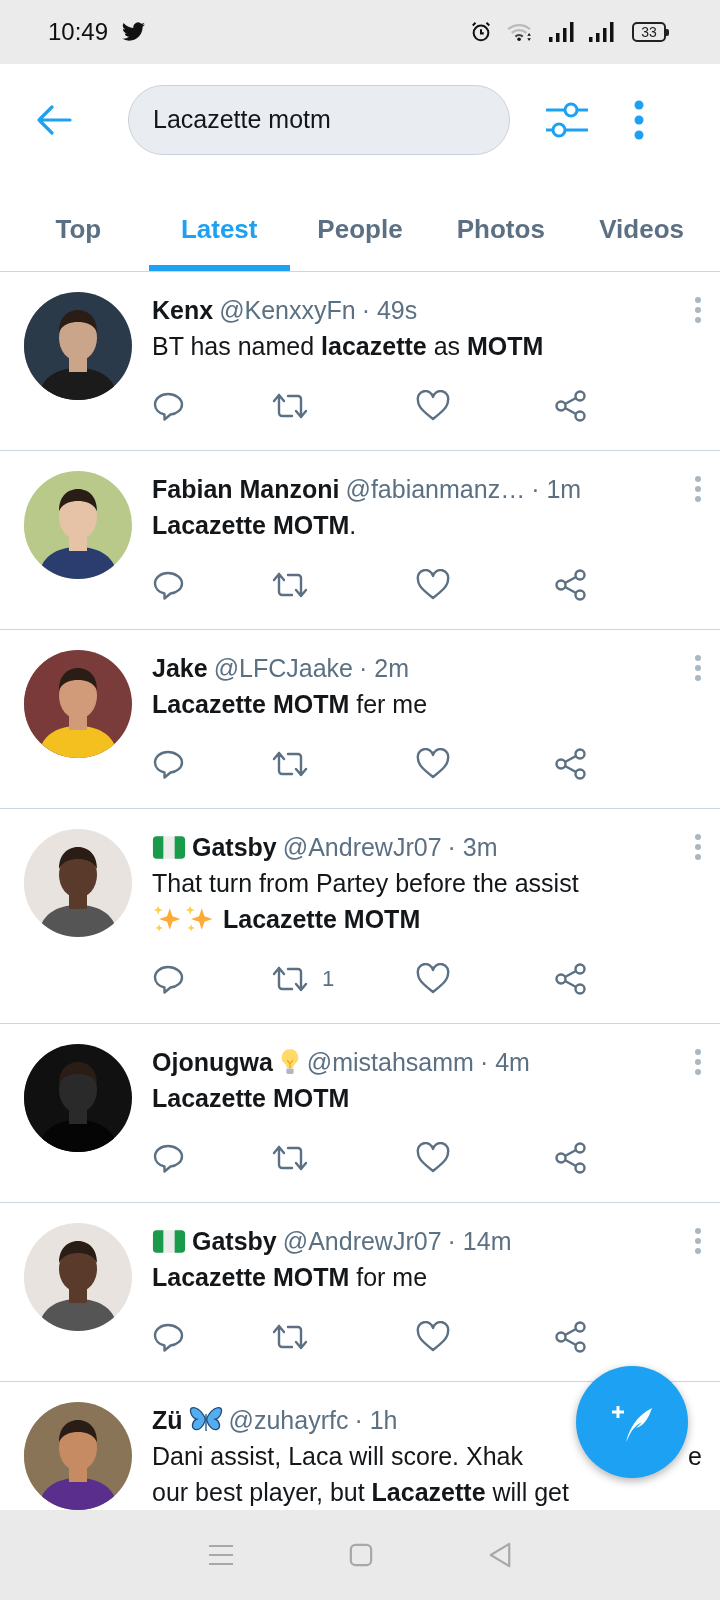  Describe the element at coordinates (78, 32) in the screenshot. I see `clock-time: 10:49` at that location.